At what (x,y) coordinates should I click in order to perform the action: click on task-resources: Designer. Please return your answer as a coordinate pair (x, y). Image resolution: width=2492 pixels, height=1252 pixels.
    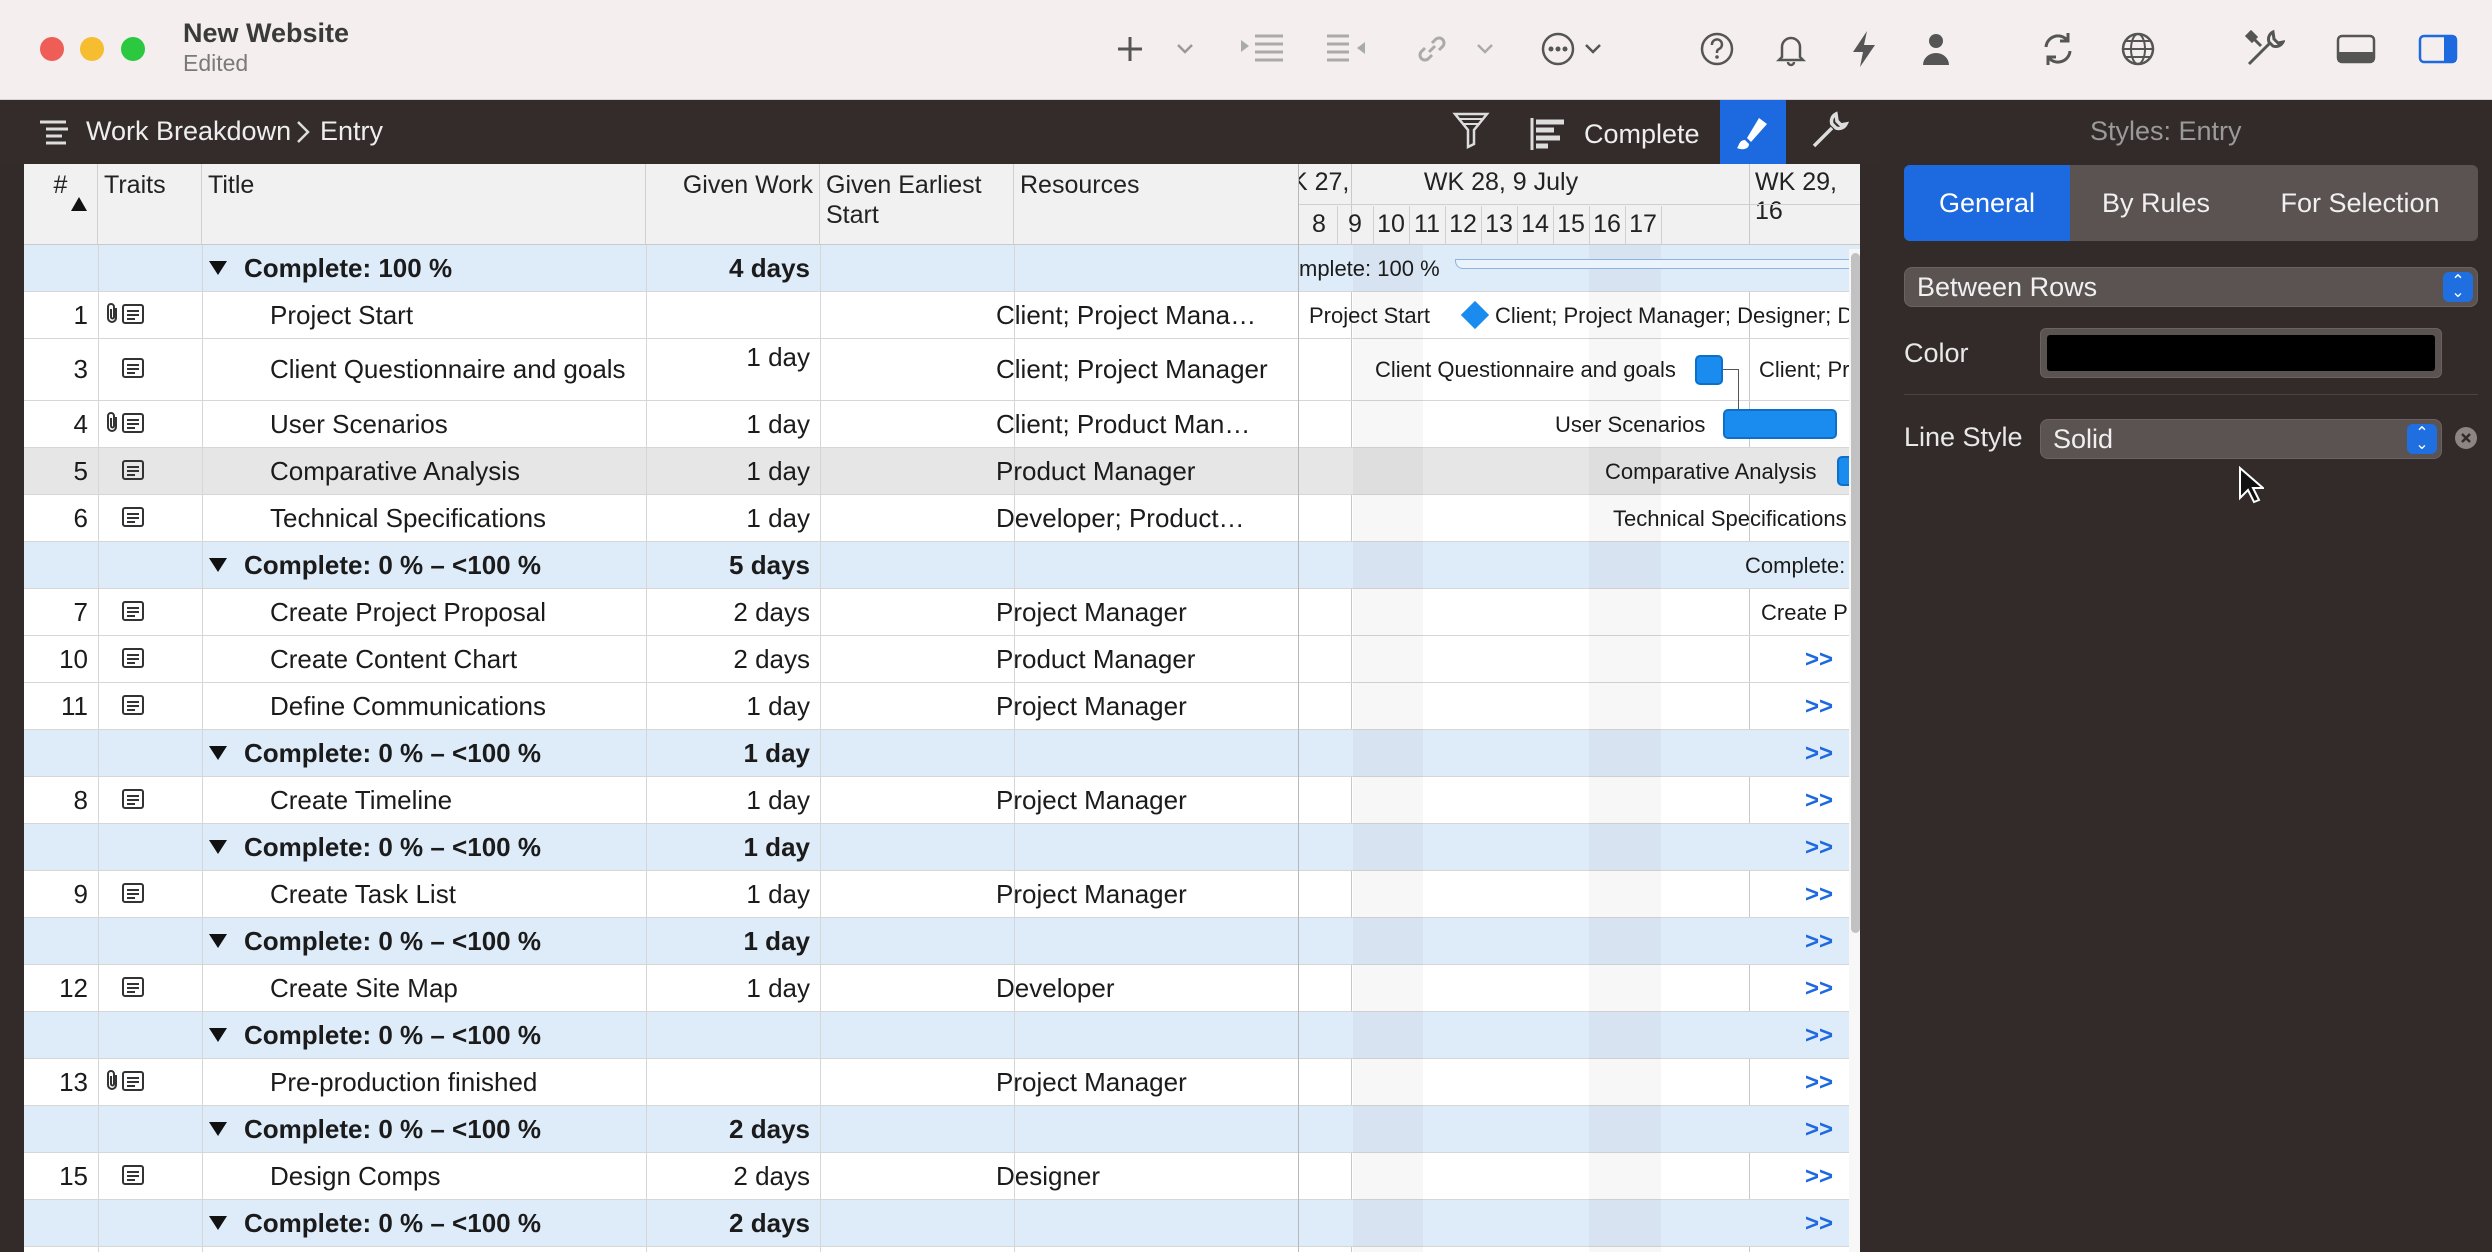
    Looking at the image, I should click on (1146, 1176).